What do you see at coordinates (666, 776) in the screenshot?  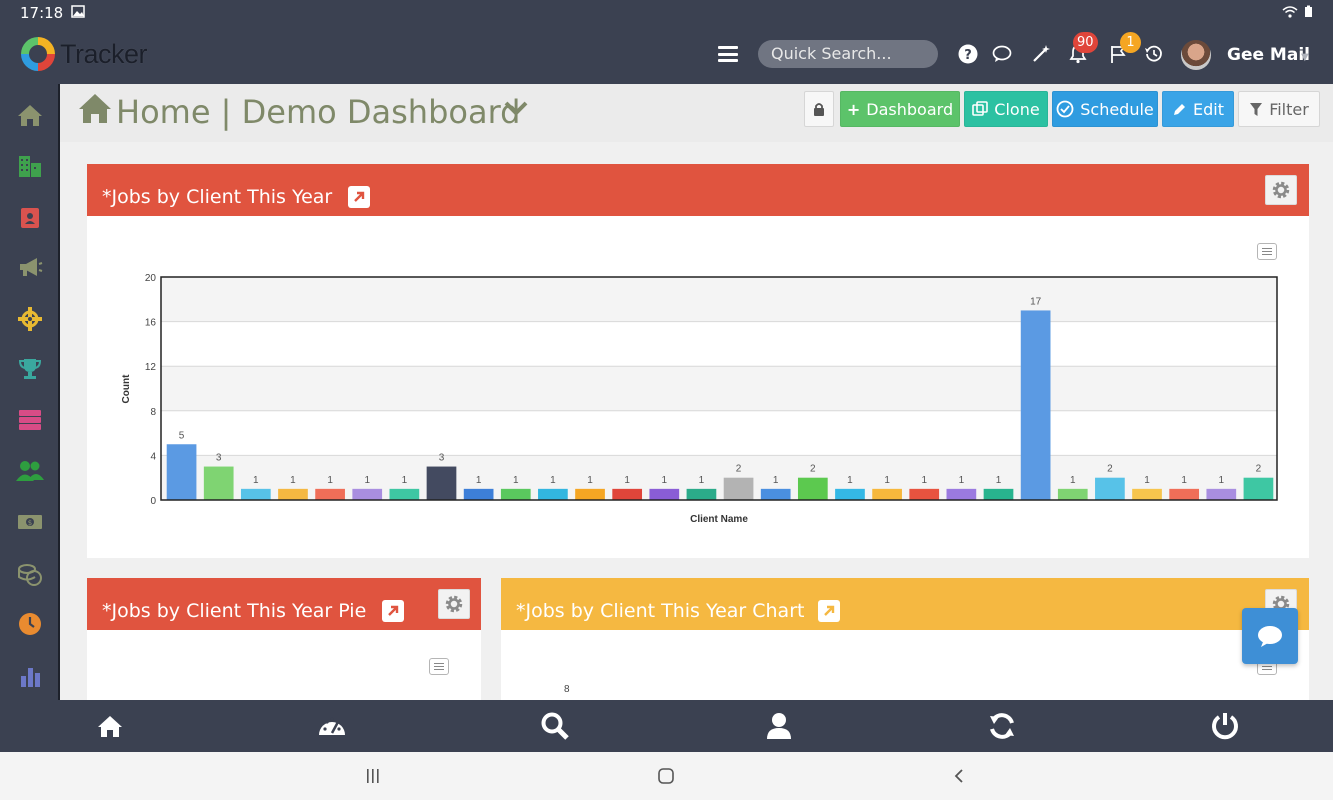 I see `home-button-icon` at bounding box center [666, 776].